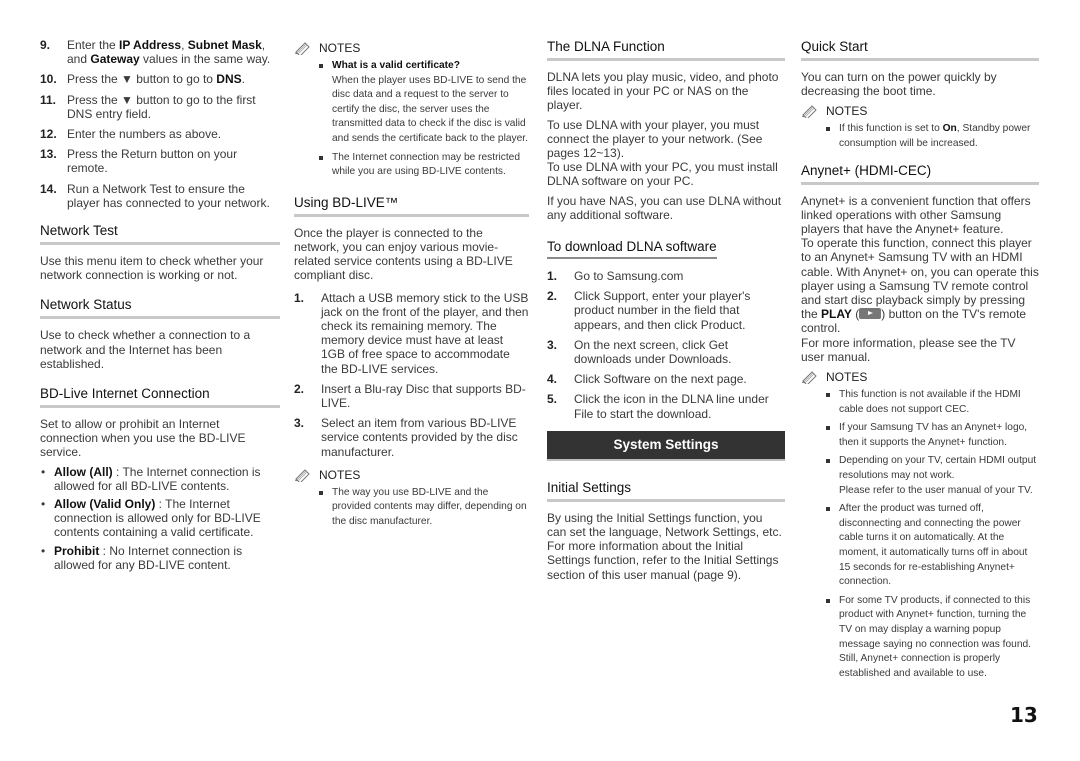  What do you see at coordinates (346, 202) in the screenshot?
I see `section-heading: Using BD-LIVE™` at bounding box center [346, 202].